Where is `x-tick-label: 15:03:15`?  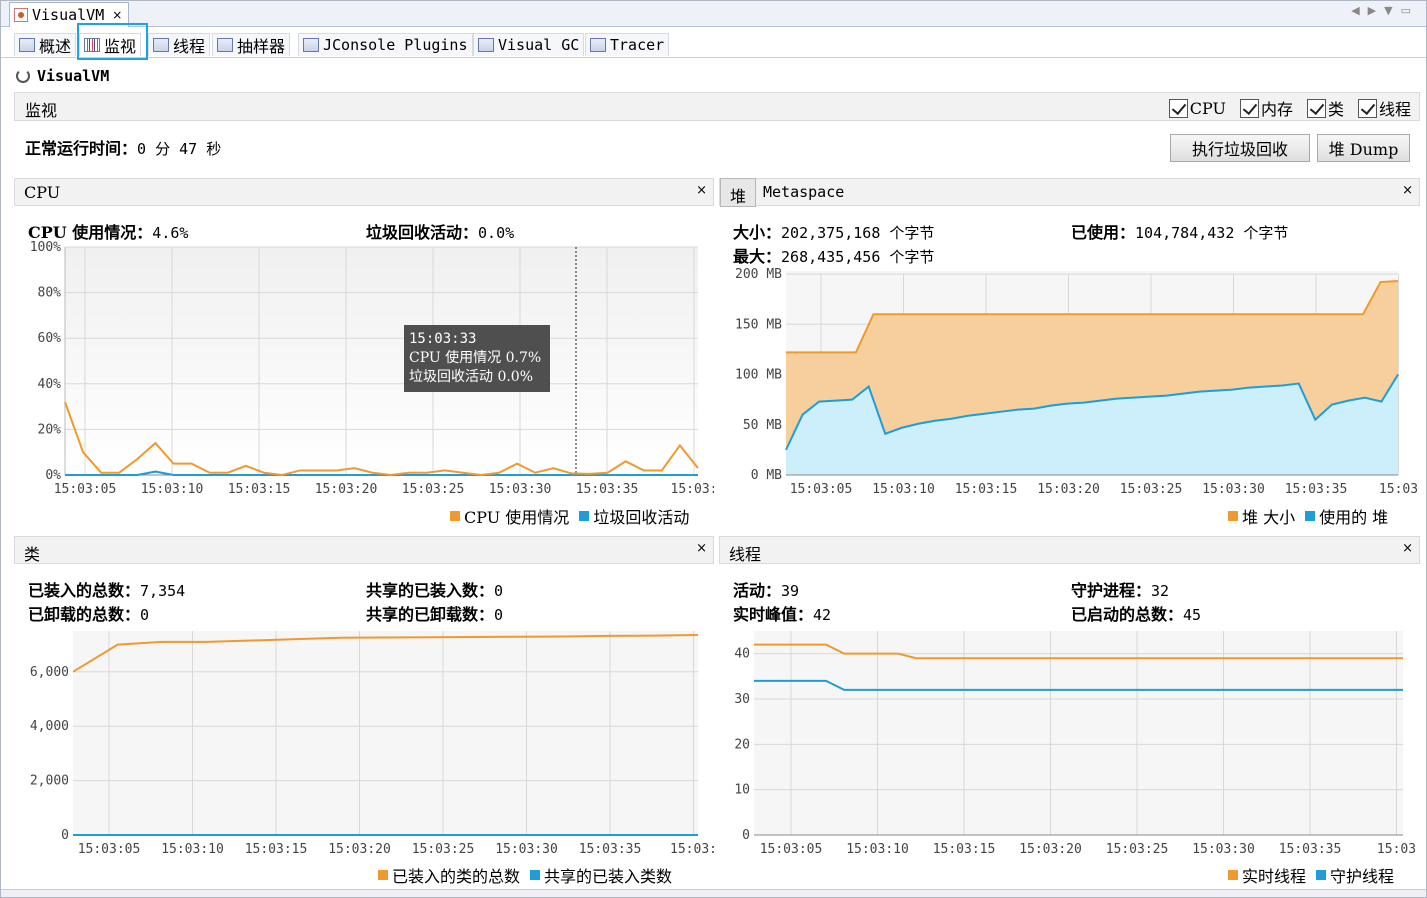
x-tick-label: 15:03:15 is located at coordinates (986, 489).